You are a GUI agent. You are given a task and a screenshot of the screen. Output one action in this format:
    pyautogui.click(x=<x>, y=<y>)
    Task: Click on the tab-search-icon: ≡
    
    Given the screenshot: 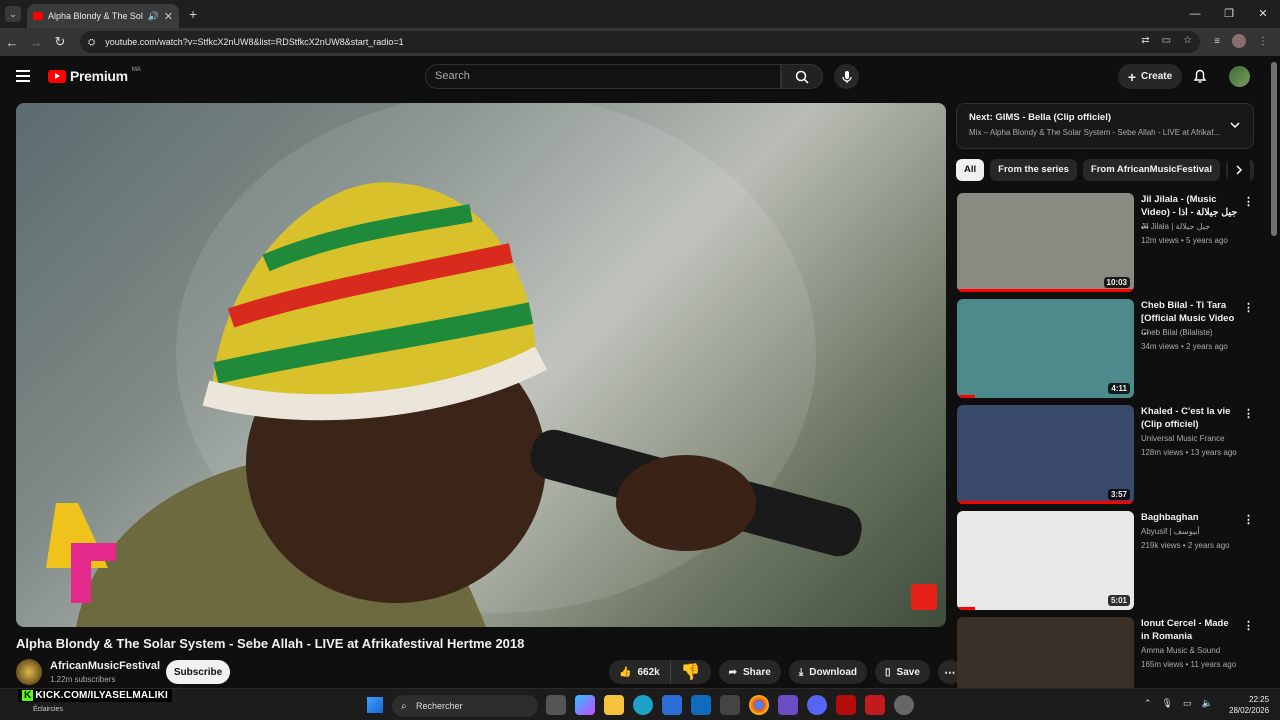 What is the action you would take?
    pyautogui.click(x=1217, y=41)
    